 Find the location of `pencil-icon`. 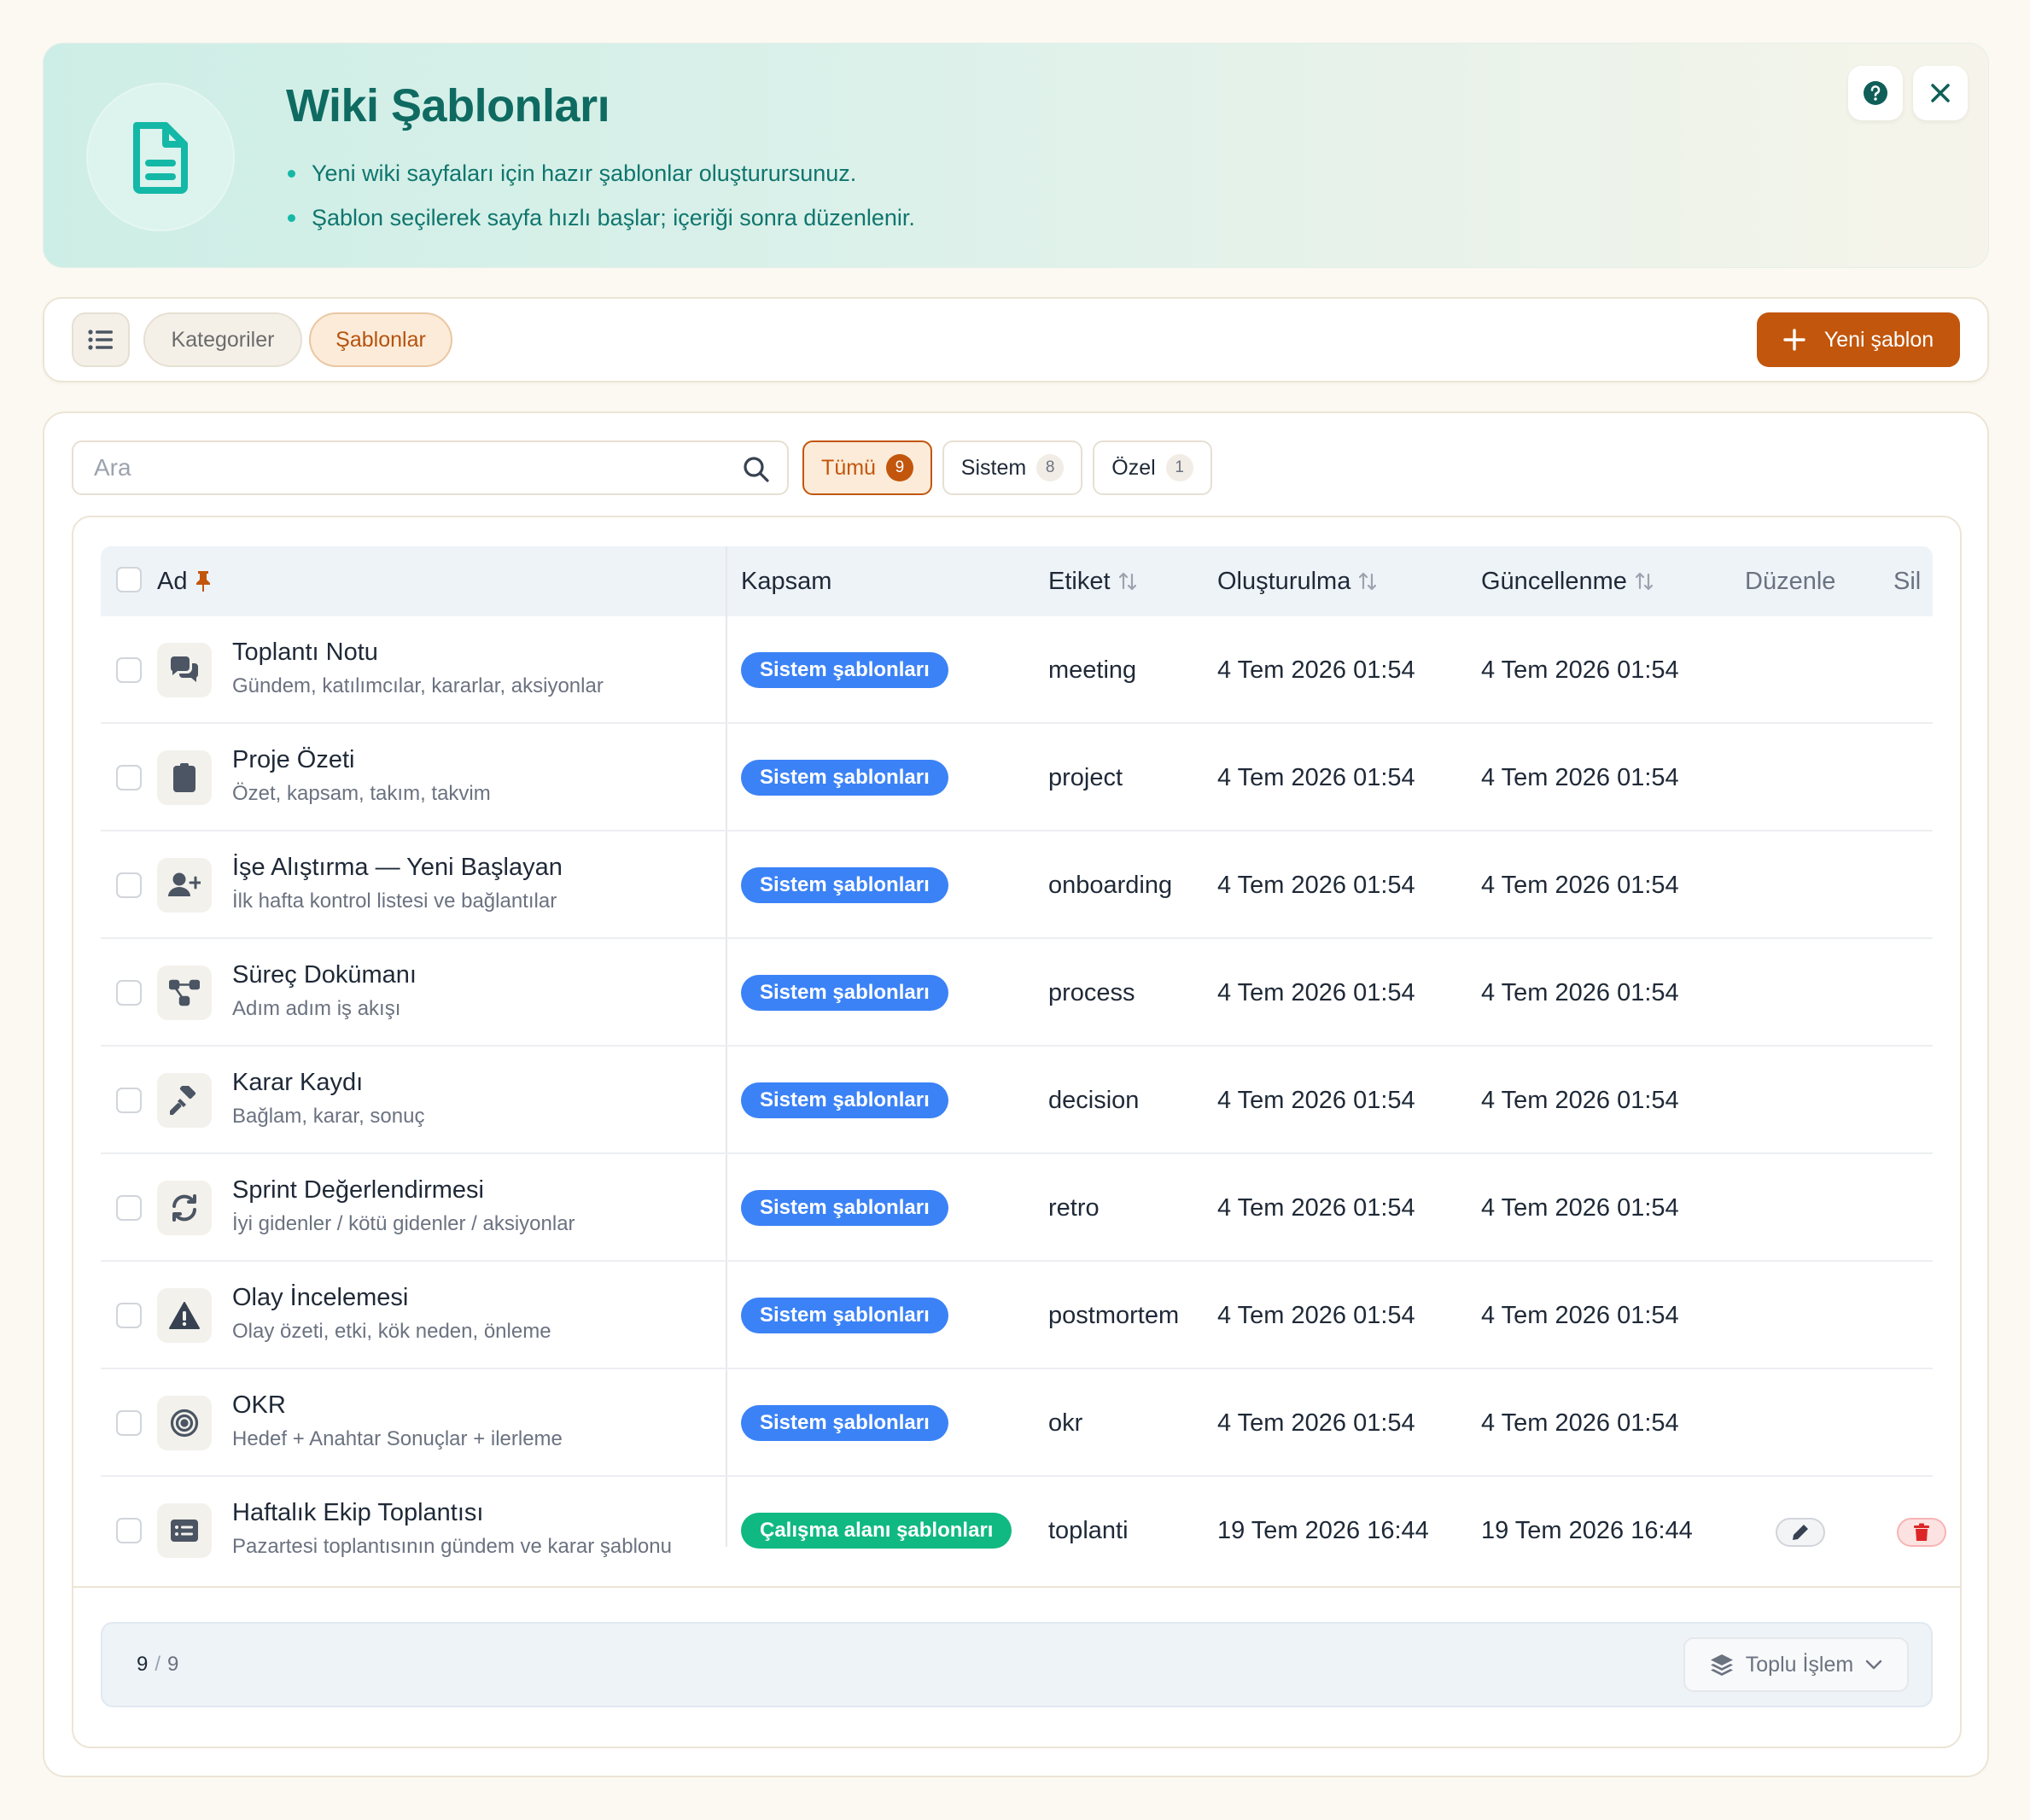

pencil-icon is located at coordinates (1800, 1532).